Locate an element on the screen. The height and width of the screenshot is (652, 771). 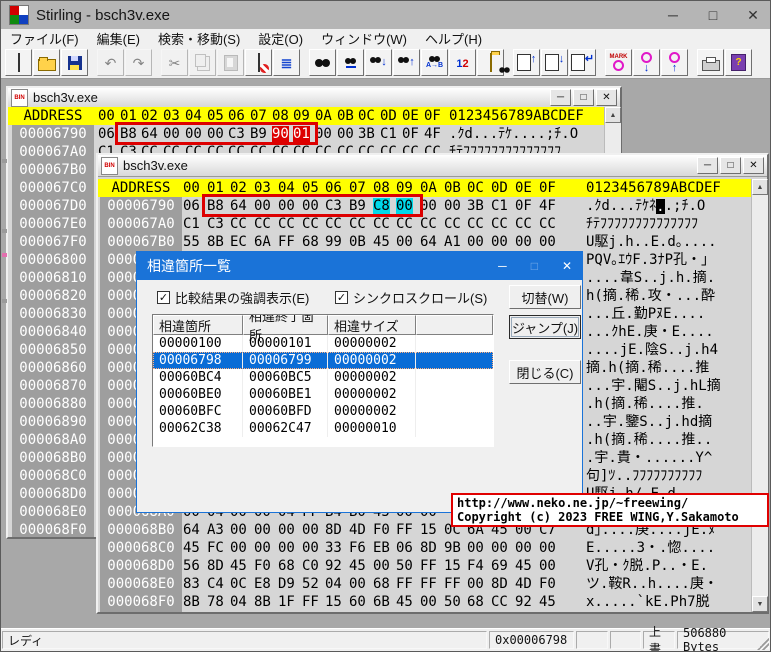
redo-icon: ↷ is located at coordinates (138, 62).